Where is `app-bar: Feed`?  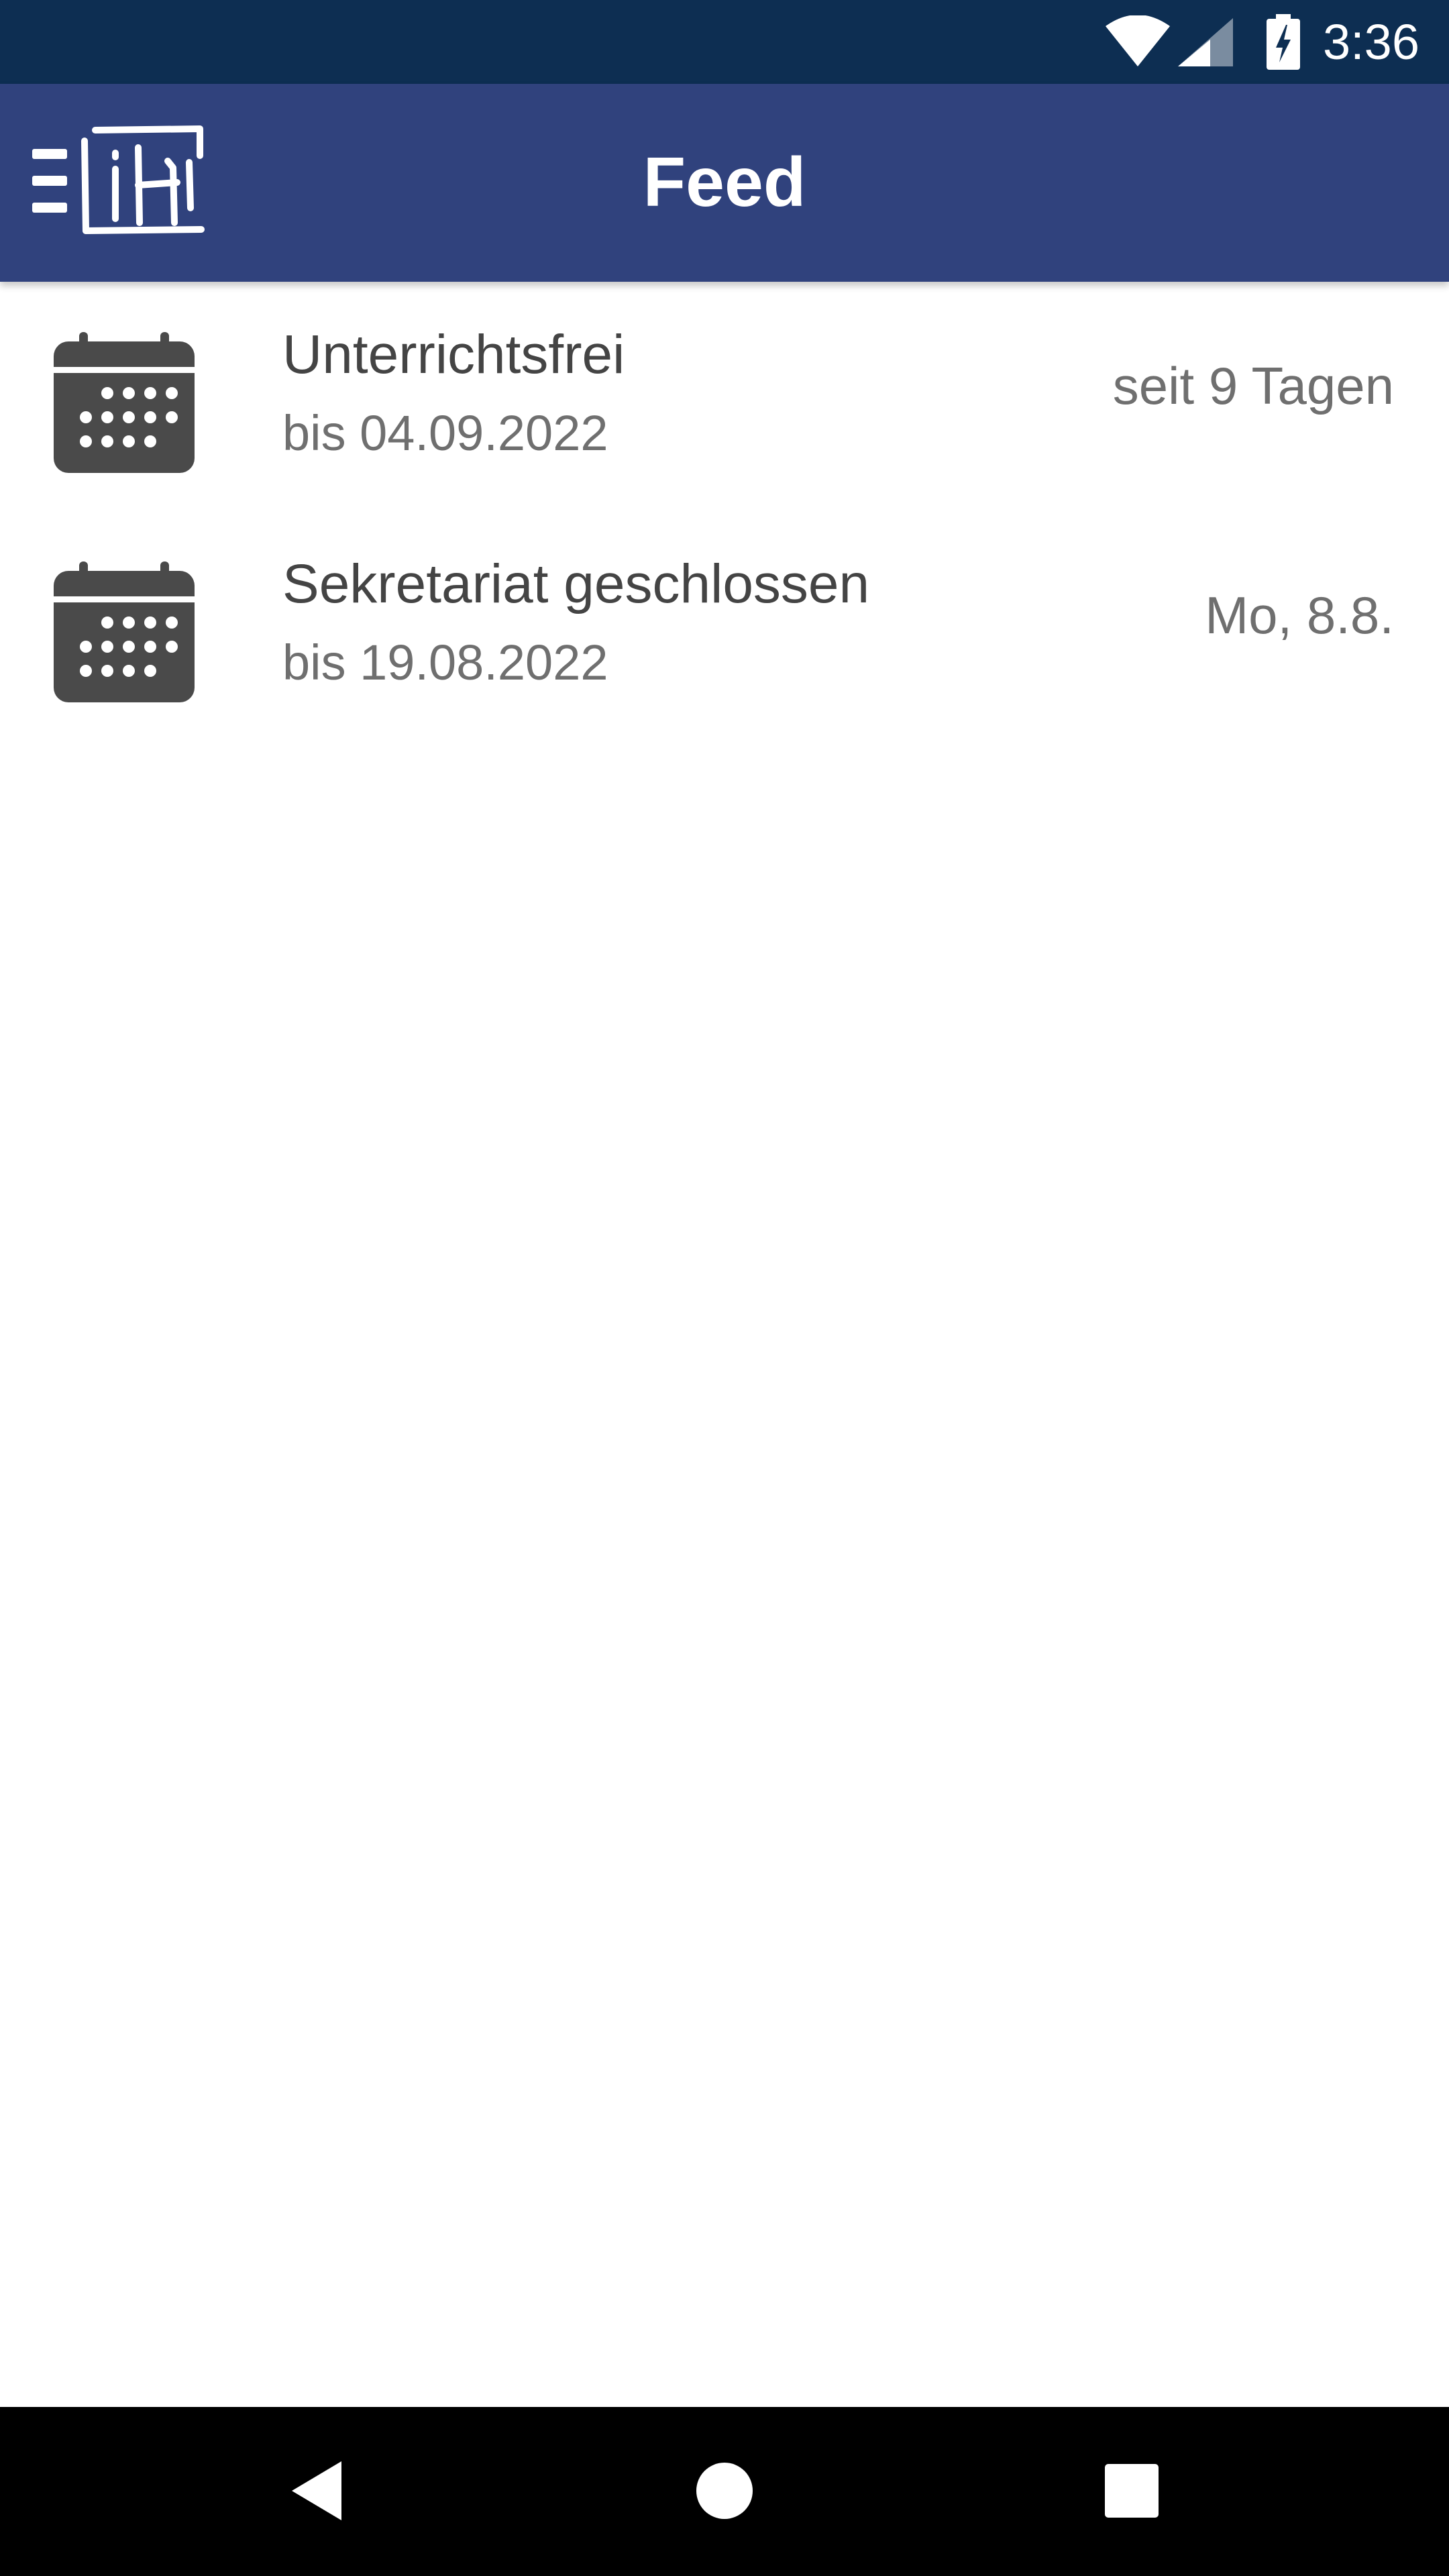 app-bar: Feed is located at coordinates (724, 183).